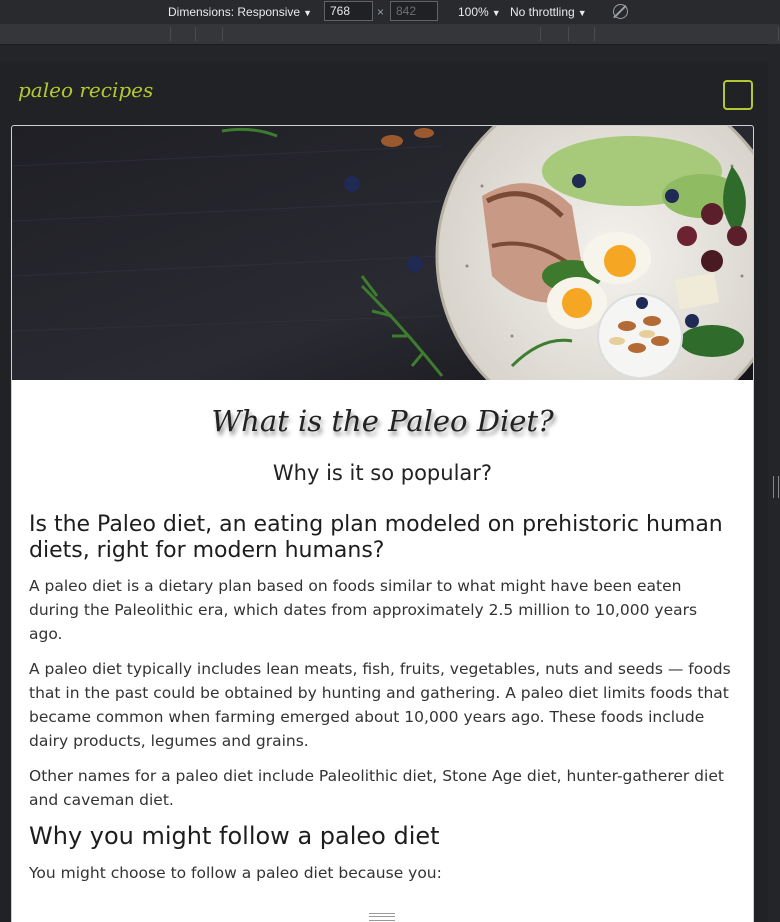 This screenshot has height=922, width=780. Describe the element at coordinates (85, 90) in the screenshot. I see `site-logo: paleo recipes` at that location.